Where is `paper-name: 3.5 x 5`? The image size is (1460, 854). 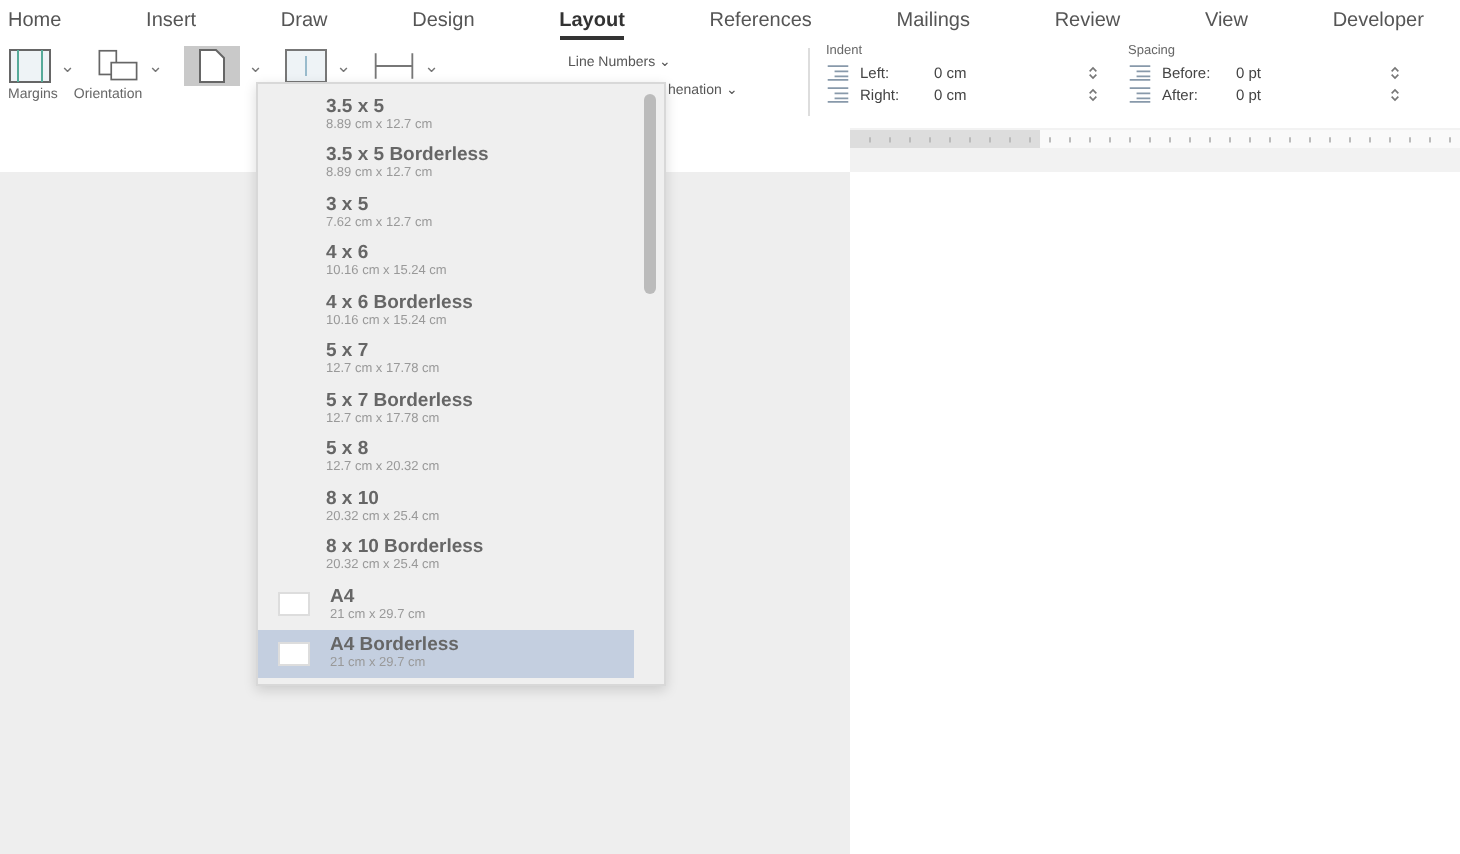 paper-name: 3.5 x 5 is located at coordinates (356, 106).